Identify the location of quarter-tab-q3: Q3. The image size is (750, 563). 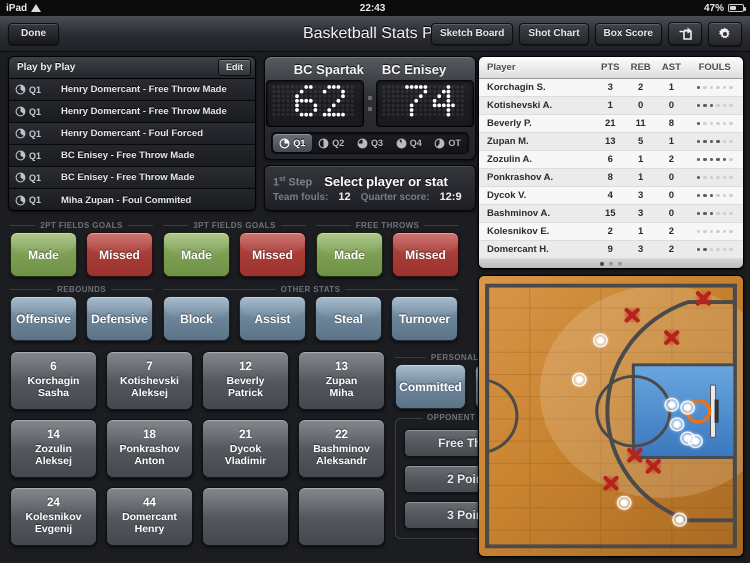
(370, 143).